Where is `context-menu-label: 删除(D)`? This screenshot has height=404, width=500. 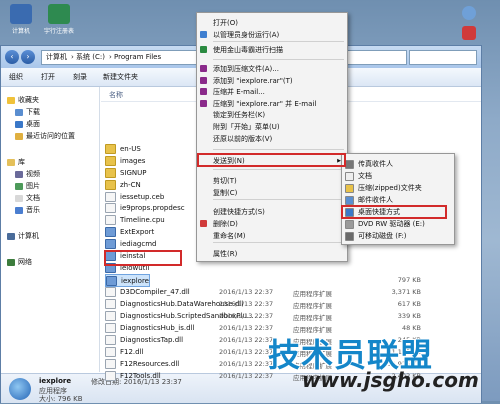
context-menu-label: 删除(D) is located at coordinates (225, 223).